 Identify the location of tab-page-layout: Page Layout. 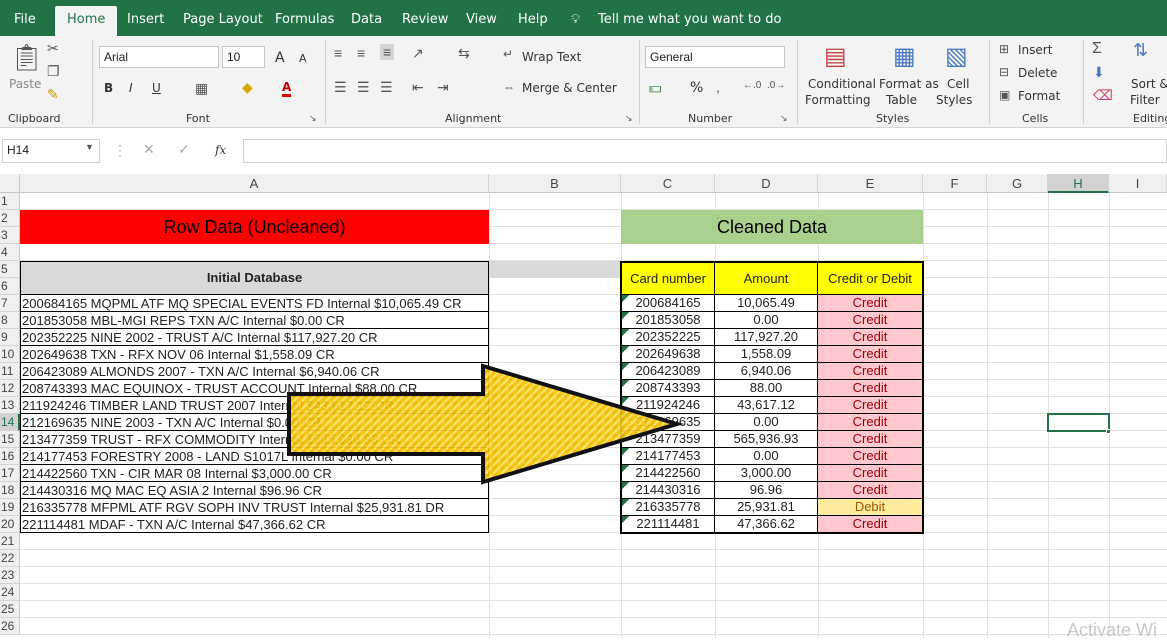
(223, 19).